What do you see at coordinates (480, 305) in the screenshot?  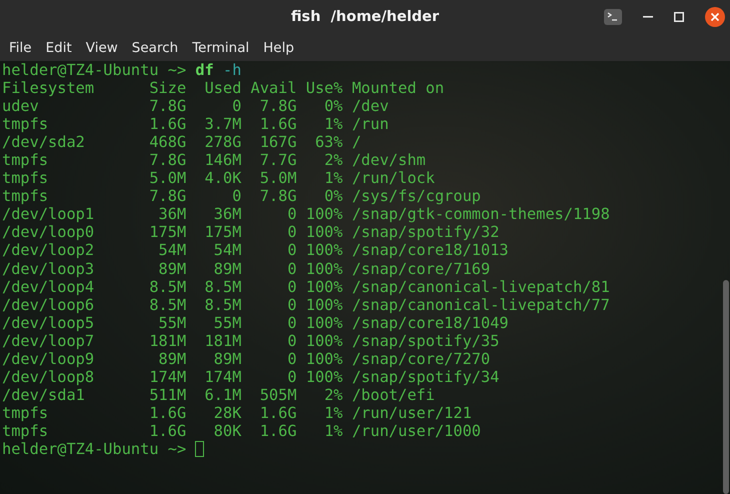 I see `output-cell-text: /snap/canonical-livepatch/77` at bounding box center [480, 305].